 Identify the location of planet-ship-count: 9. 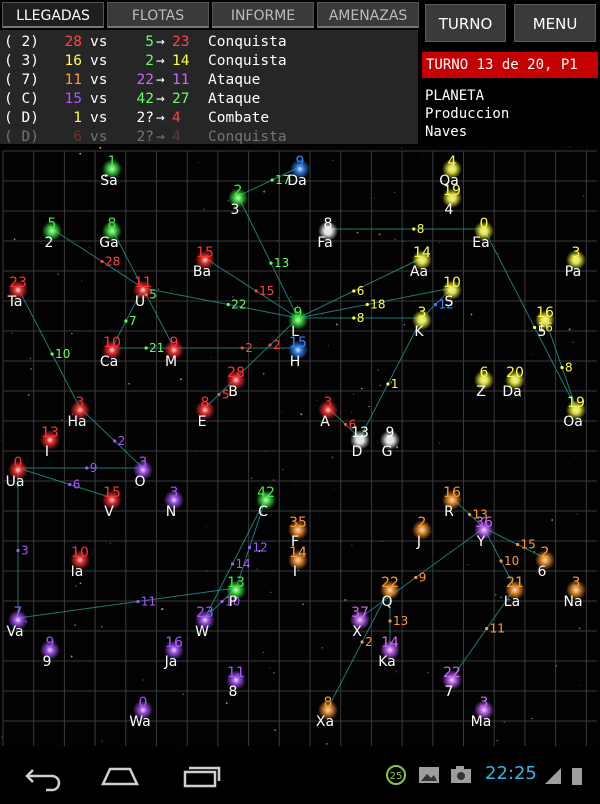
(50, 643).